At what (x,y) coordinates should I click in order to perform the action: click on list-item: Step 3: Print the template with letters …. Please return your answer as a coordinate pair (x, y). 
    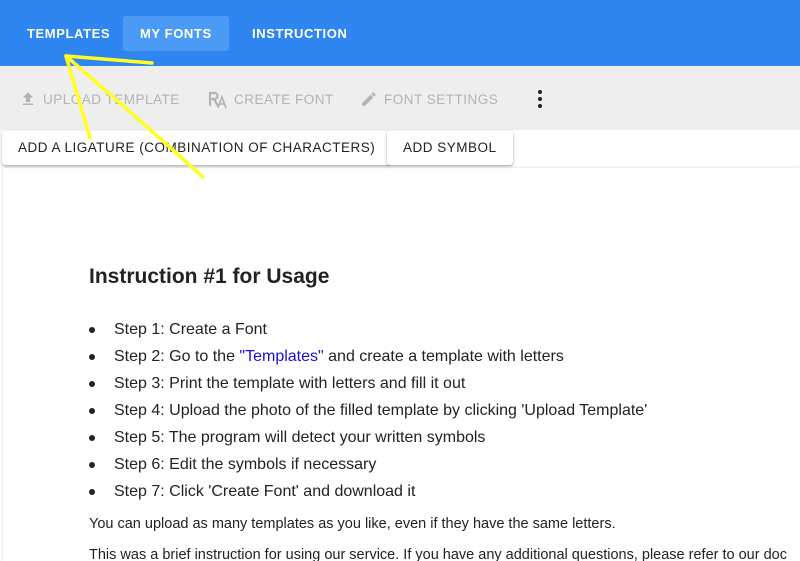
    Looking at the image, I should click on (368, 385).